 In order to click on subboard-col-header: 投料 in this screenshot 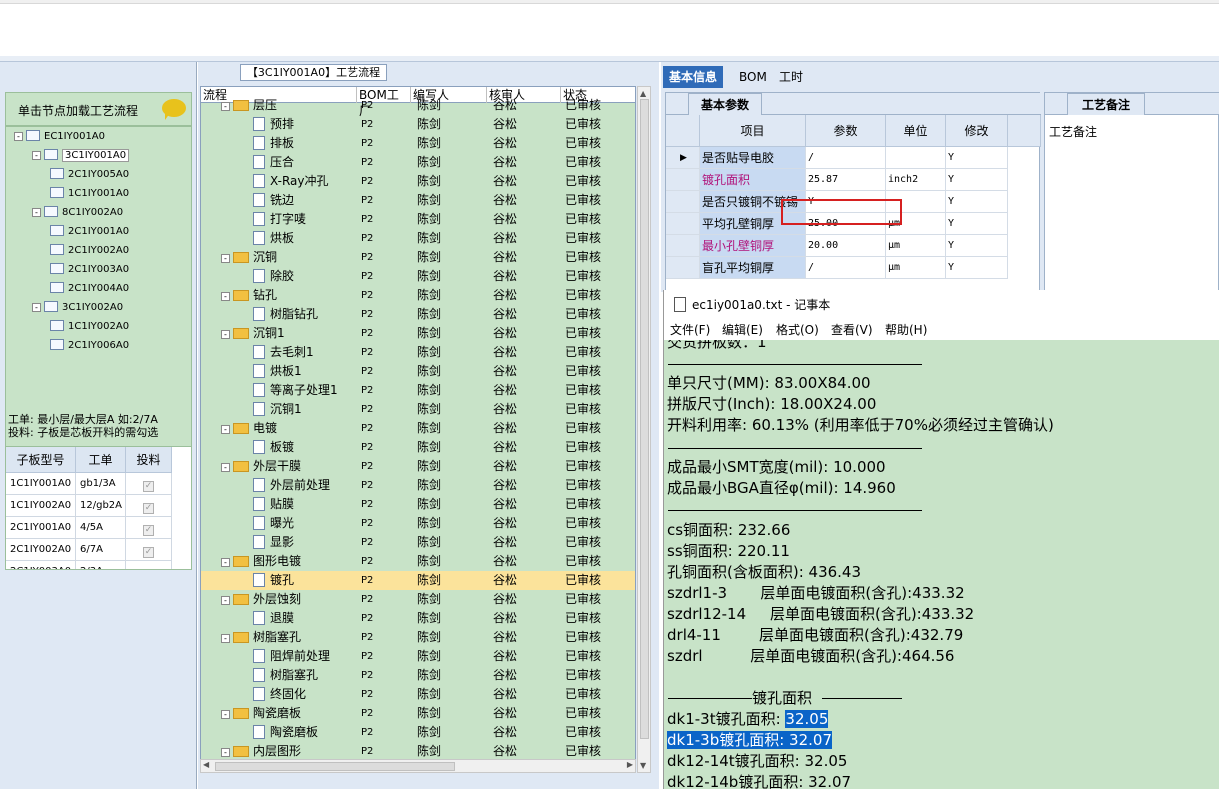, I will do `click(149, 460)`.